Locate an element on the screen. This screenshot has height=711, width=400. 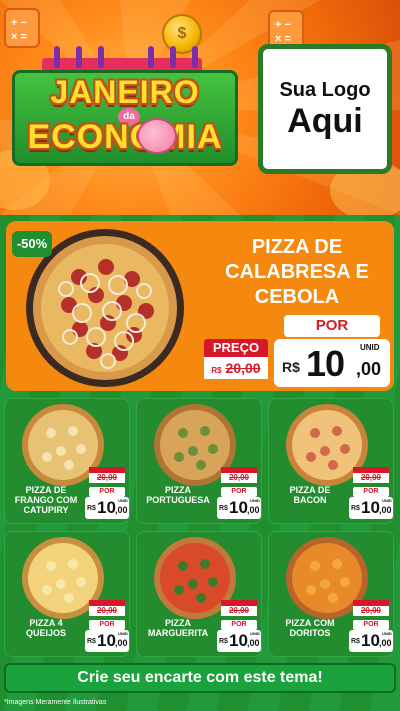
product-name: PIZZA COM DORITOS is located at coordinates (310, 628).